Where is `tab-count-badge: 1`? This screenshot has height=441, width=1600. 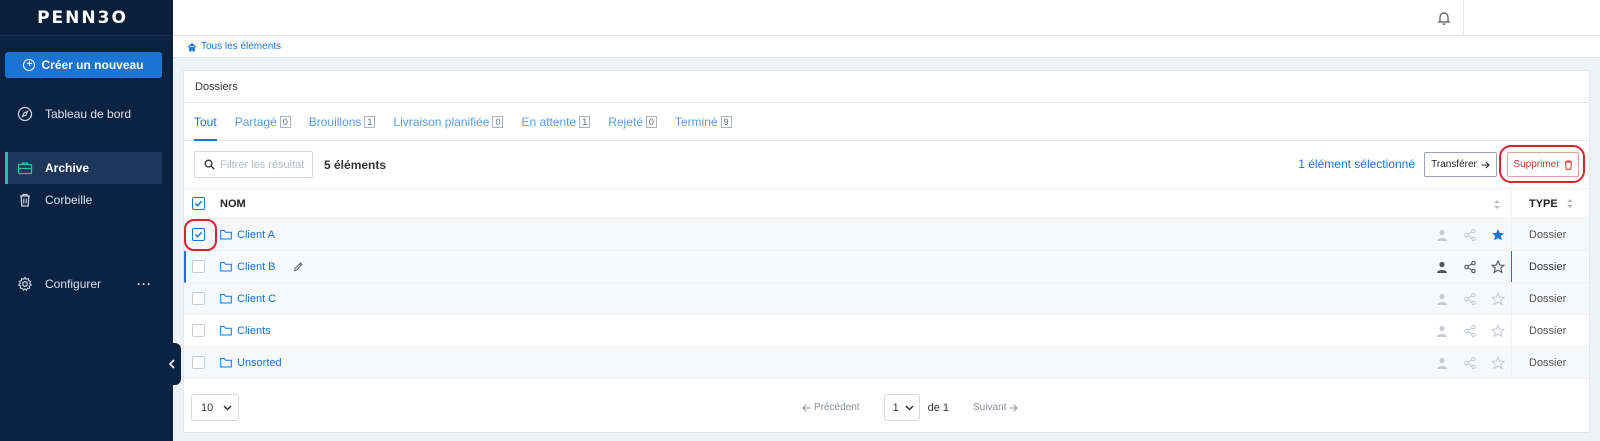 tab-count-badge: 1 is located at coordinates (370, 121).